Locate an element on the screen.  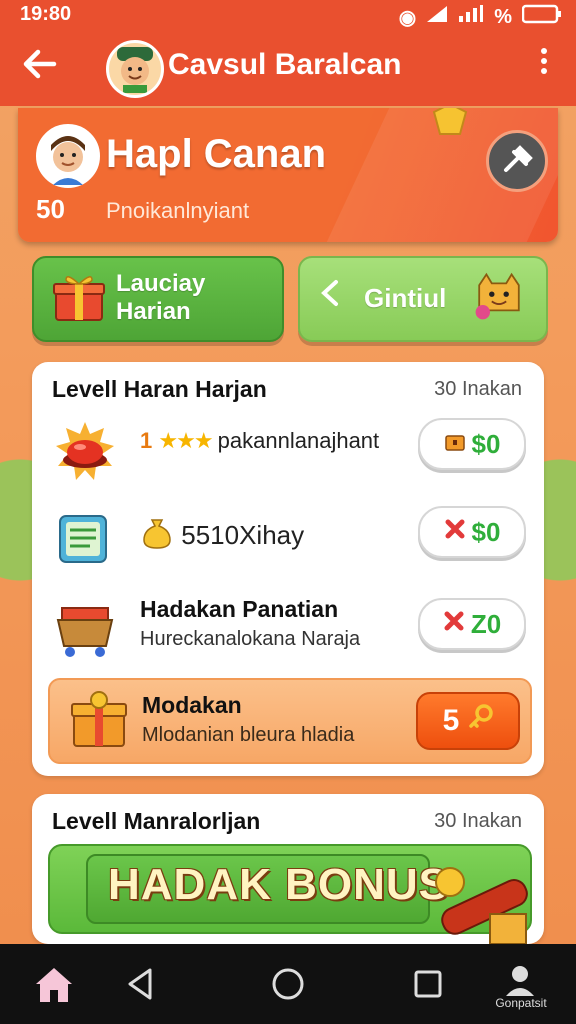
nav-back-button is located at coordinates (140, 984).